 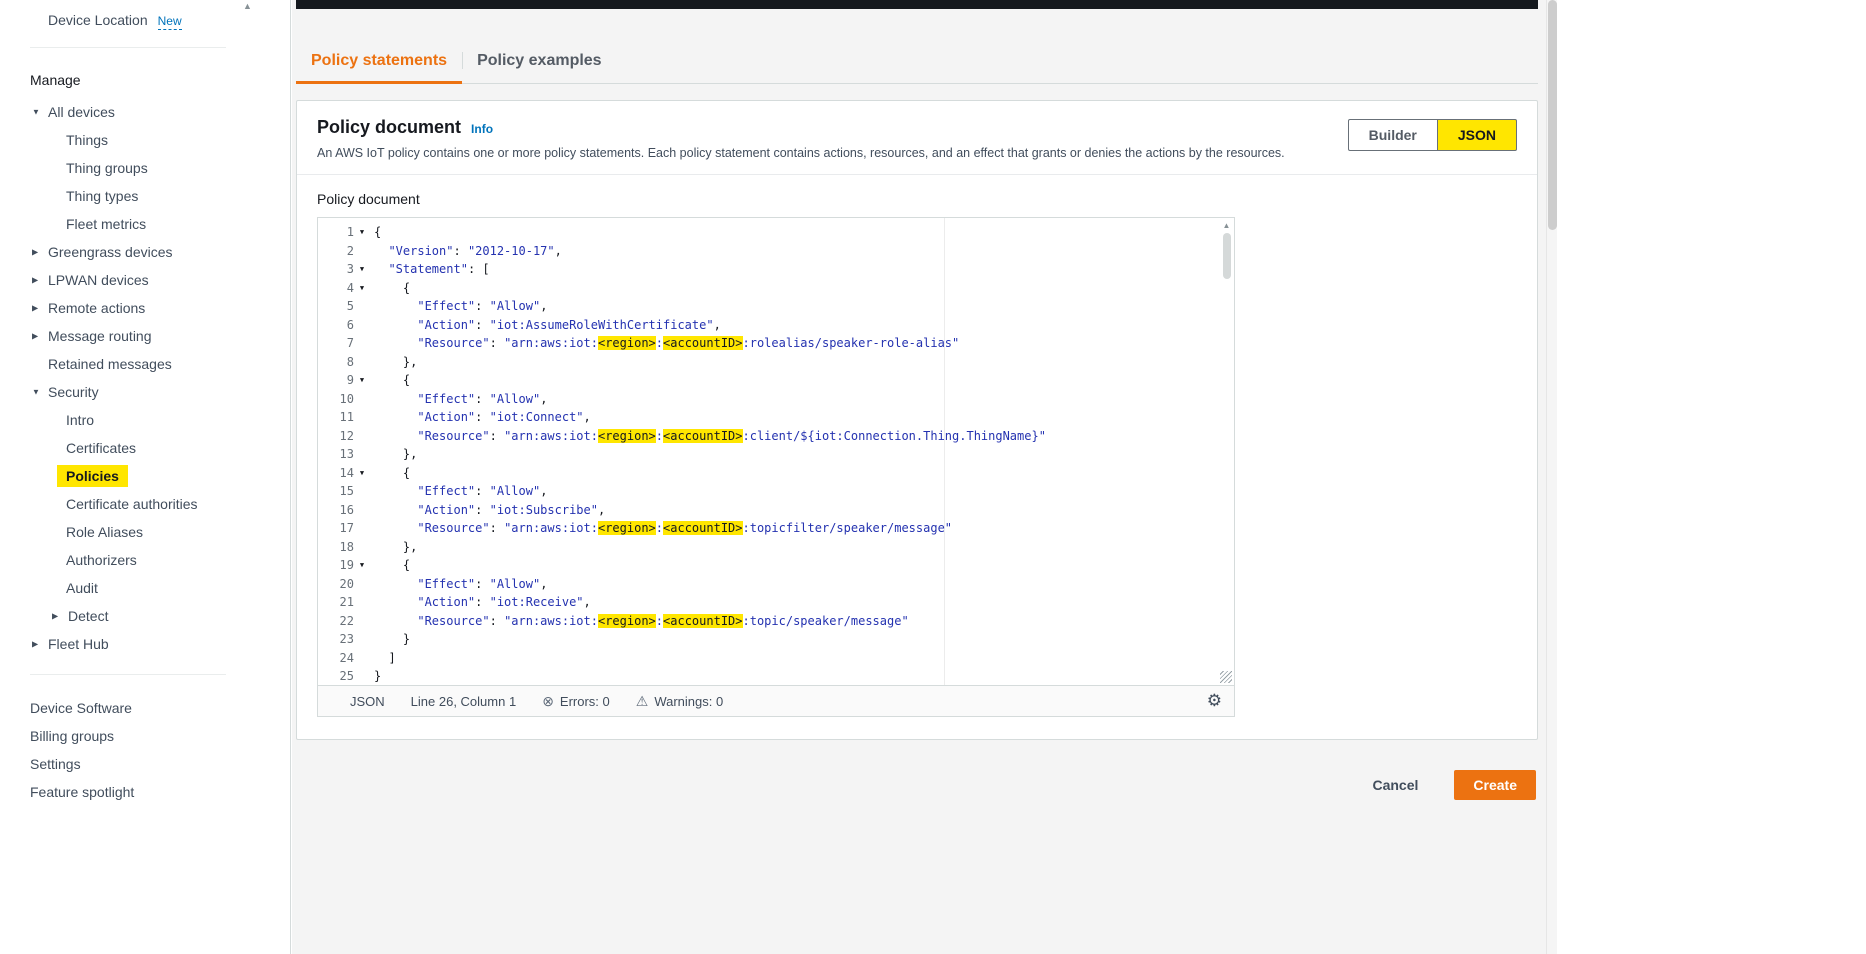 I want to click on sidebar-item-certificates: Certificates, so click(x=145, y=448).